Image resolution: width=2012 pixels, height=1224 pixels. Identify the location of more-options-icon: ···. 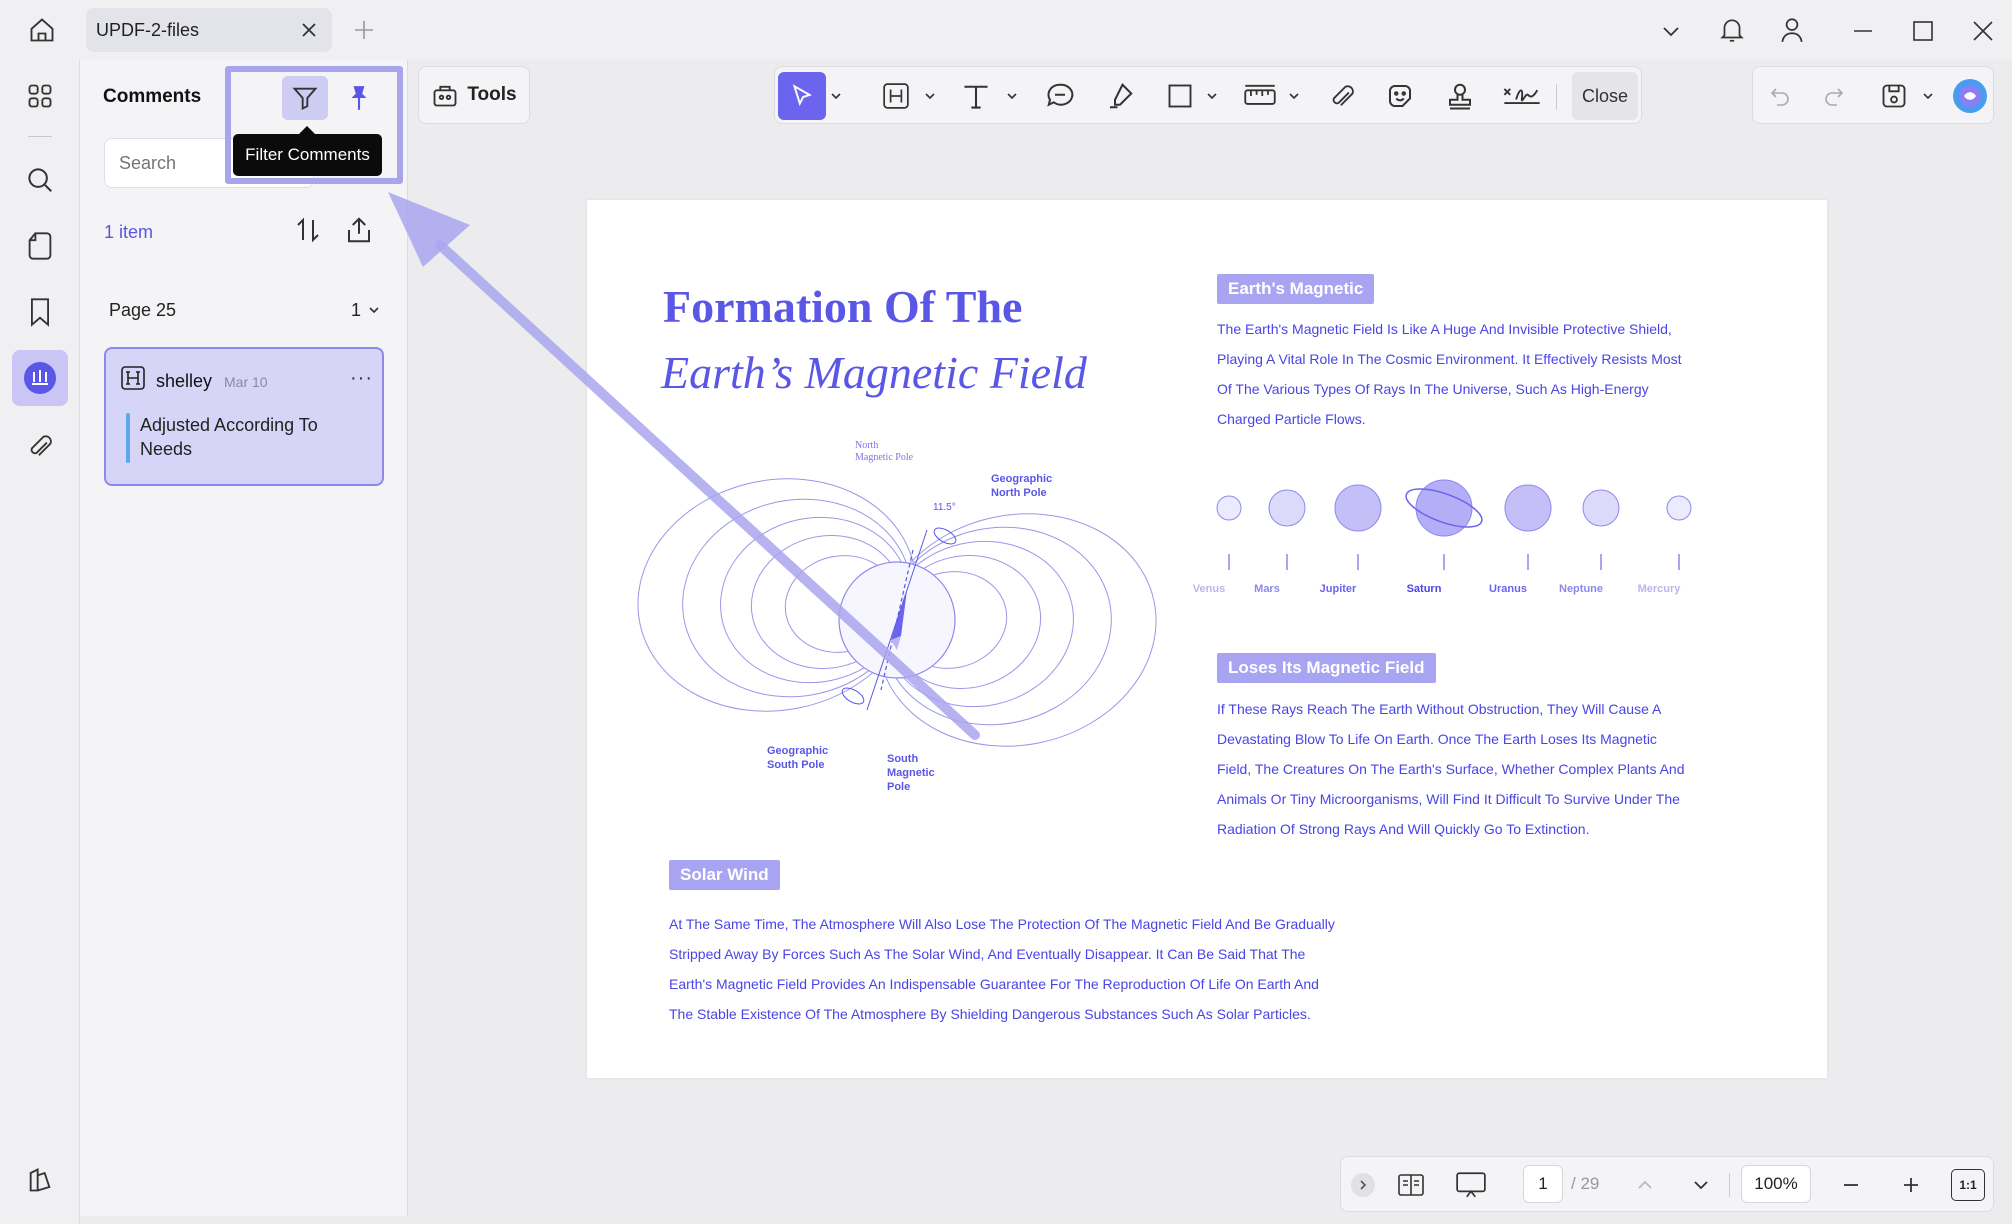
(361, 378).